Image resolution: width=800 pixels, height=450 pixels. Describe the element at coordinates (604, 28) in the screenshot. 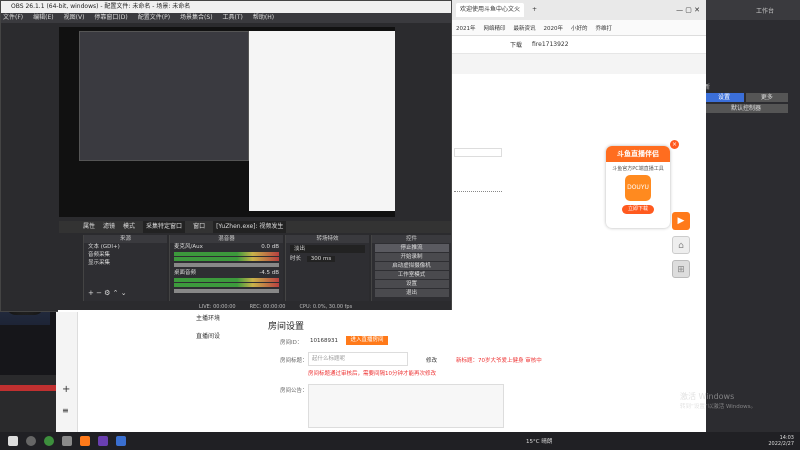

I see `bookmark-item: 乔维打` at that location.